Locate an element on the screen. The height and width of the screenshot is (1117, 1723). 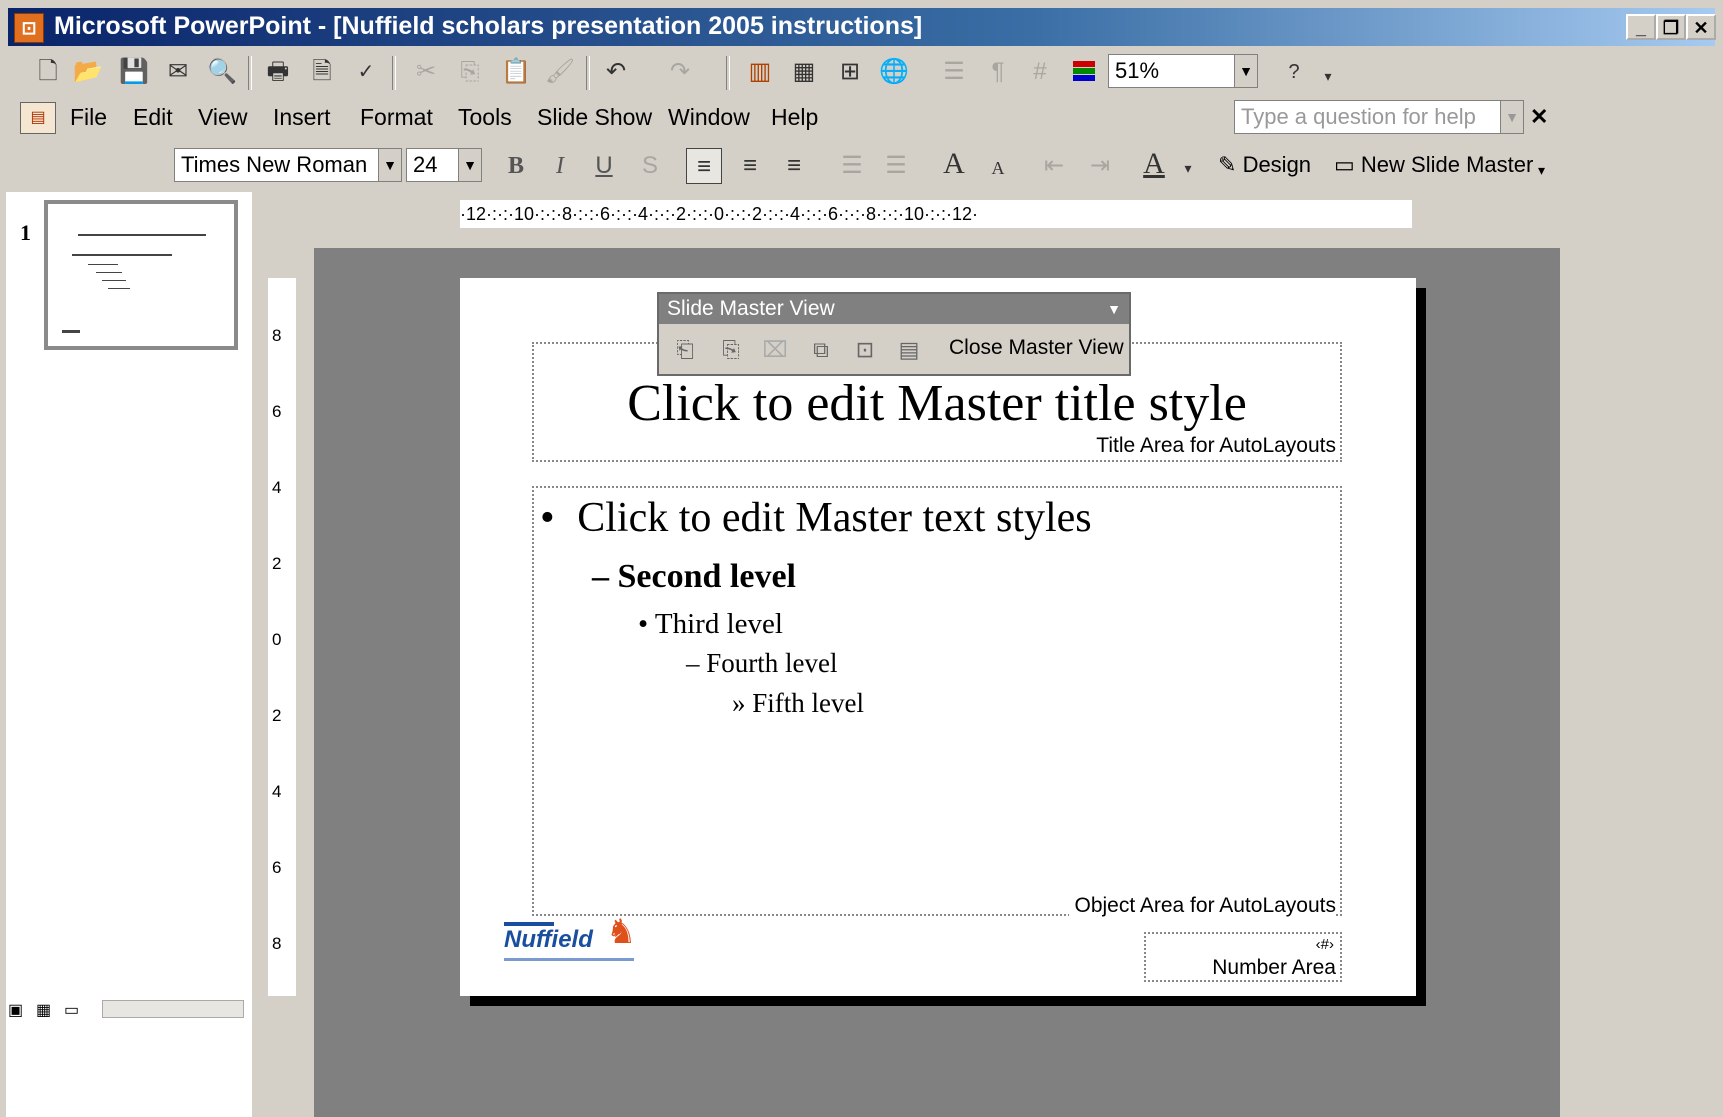
preserve-master-icon: ⧉ is located at coordinates (821, 350).